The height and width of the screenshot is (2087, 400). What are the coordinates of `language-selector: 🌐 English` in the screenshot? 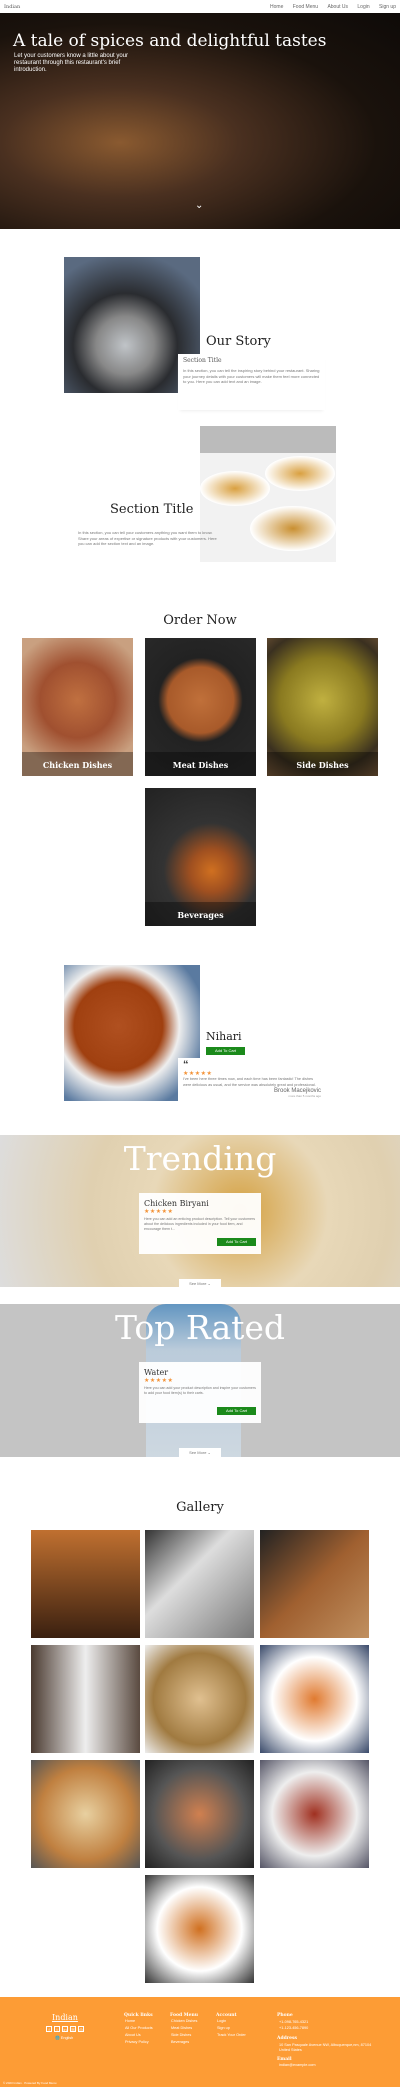 It's located at (64, 2038).